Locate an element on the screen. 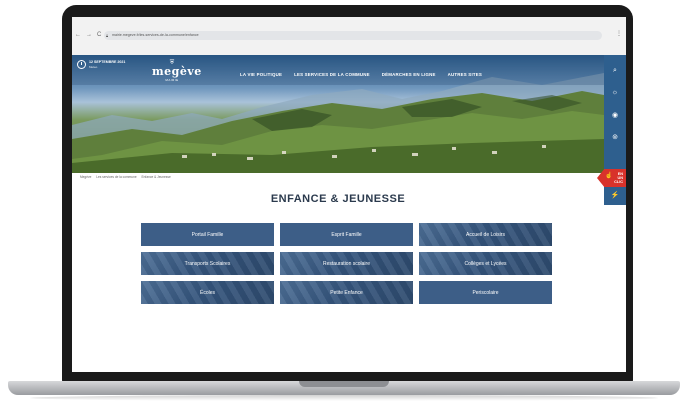 The width and height of the screenshot is (688, 407). hand-pointer-icon: ☝ is located at coordinates (609, 176).